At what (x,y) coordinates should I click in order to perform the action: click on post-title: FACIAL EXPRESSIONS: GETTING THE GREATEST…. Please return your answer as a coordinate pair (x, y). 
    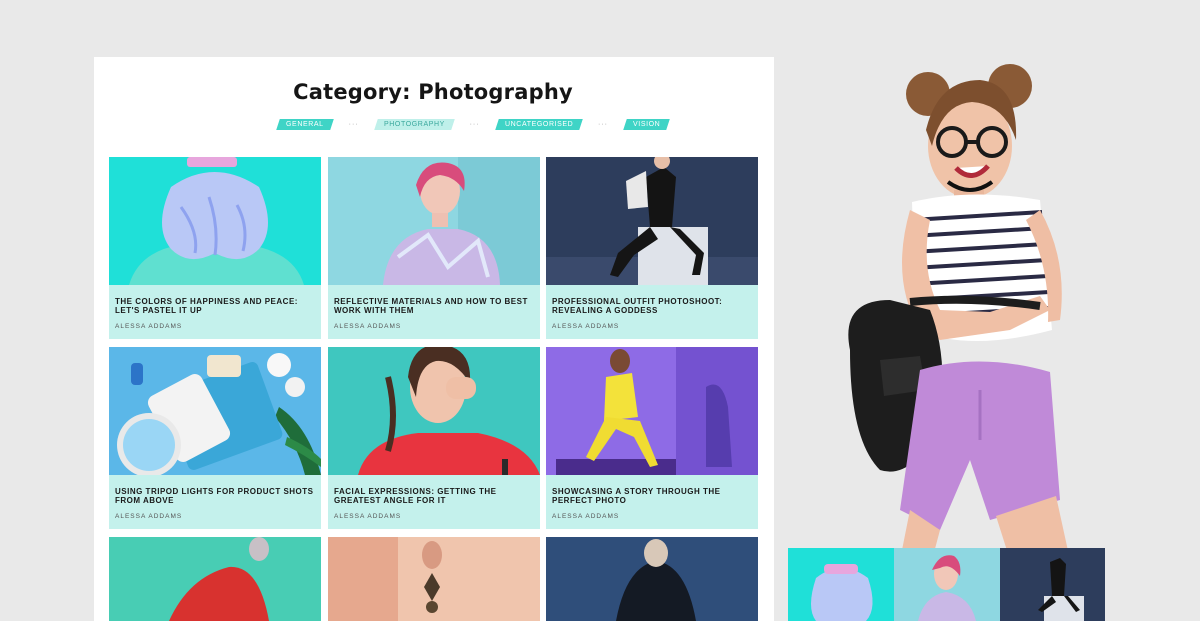
    Looking at the image, I should click on (434, 496).